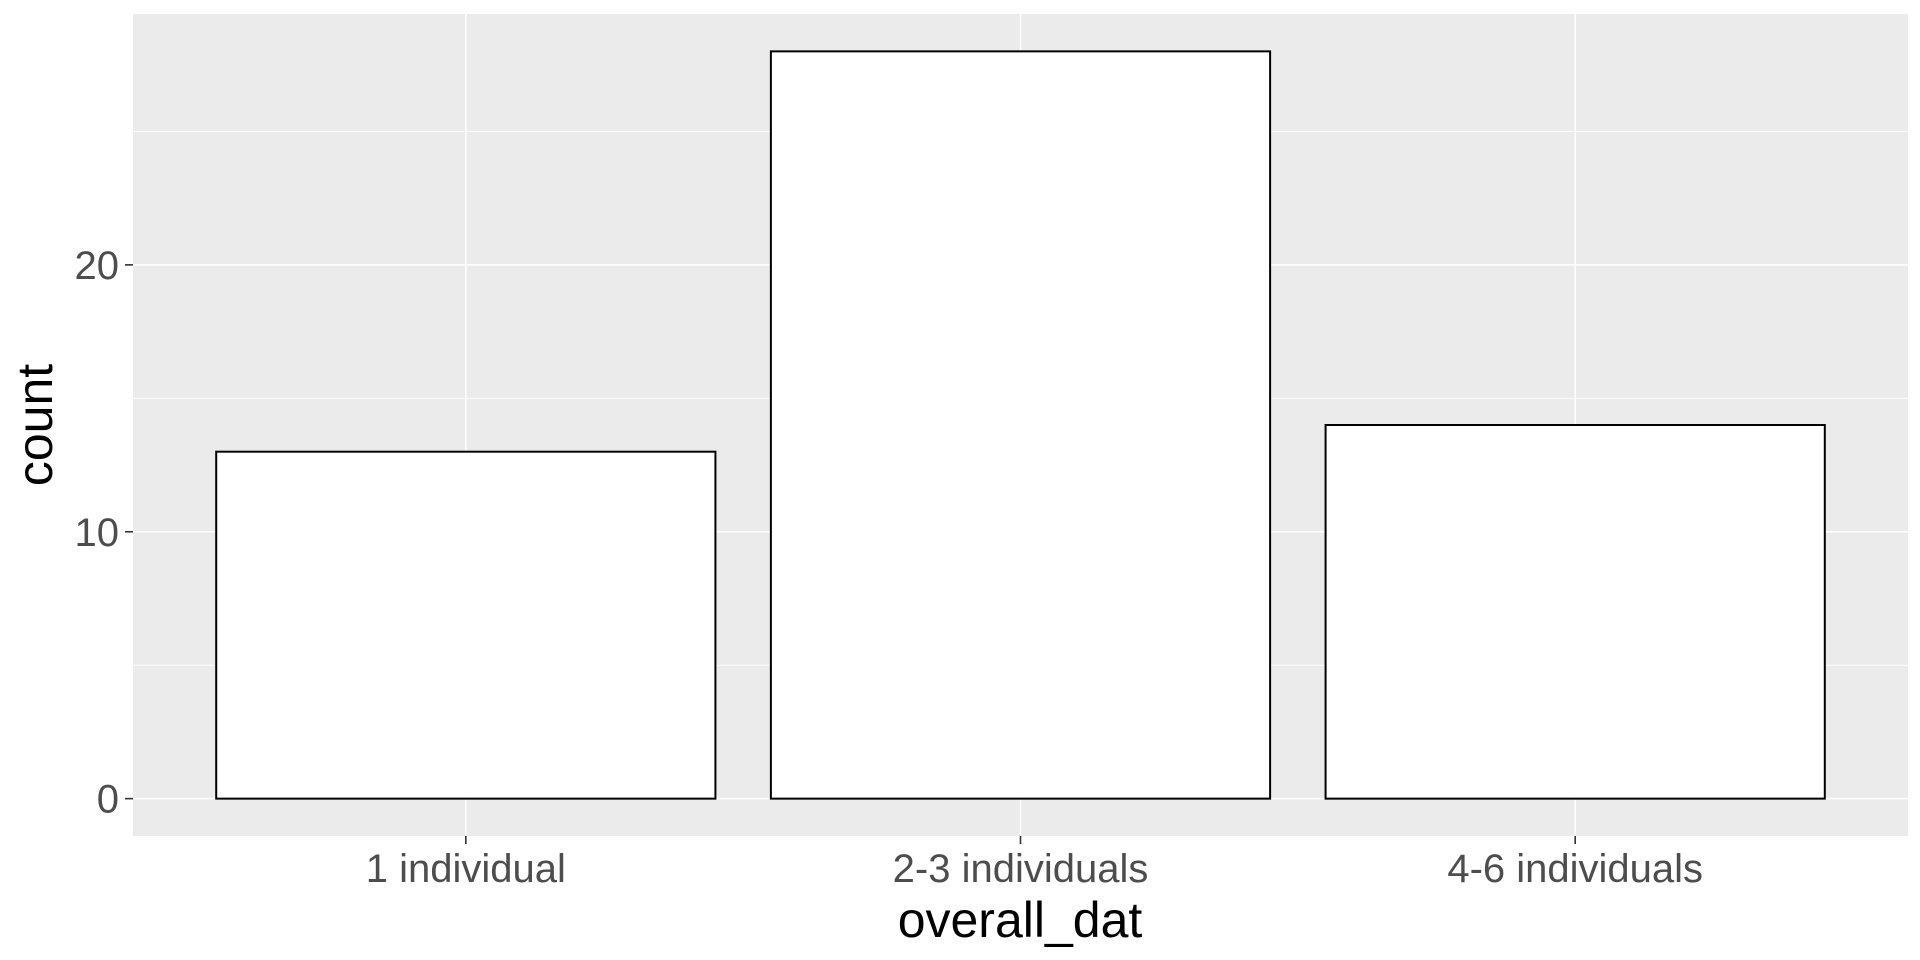 The image size is (1920, 960). What do you see at coordinates (1575, 869) in the screenshot?
I see `x-tick-label: 4-6 individuals` at bounding box center [1575, 869].